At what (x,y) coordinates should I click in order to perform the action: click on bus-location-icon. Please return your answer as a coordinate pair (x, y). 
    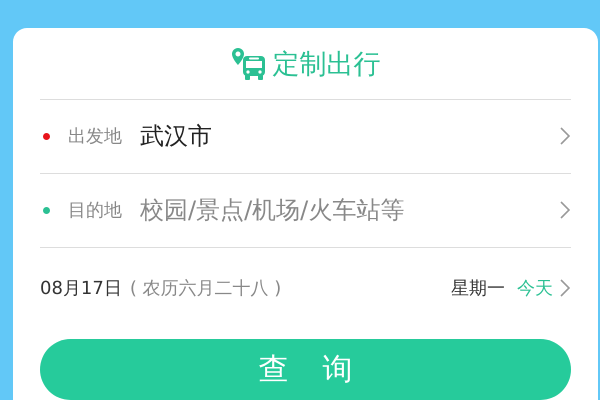
    Looking at the image, I should click on (248, 63).